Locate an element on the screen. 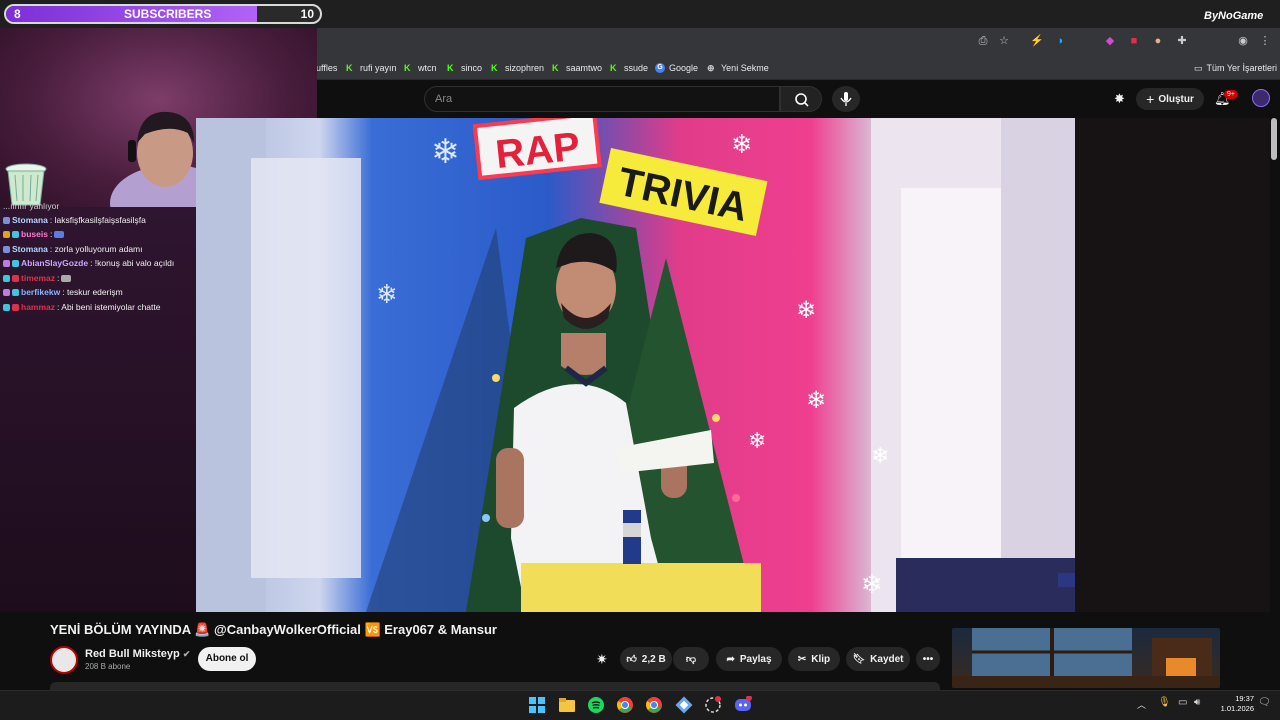  search-icon is located at coordinates (802, 100).